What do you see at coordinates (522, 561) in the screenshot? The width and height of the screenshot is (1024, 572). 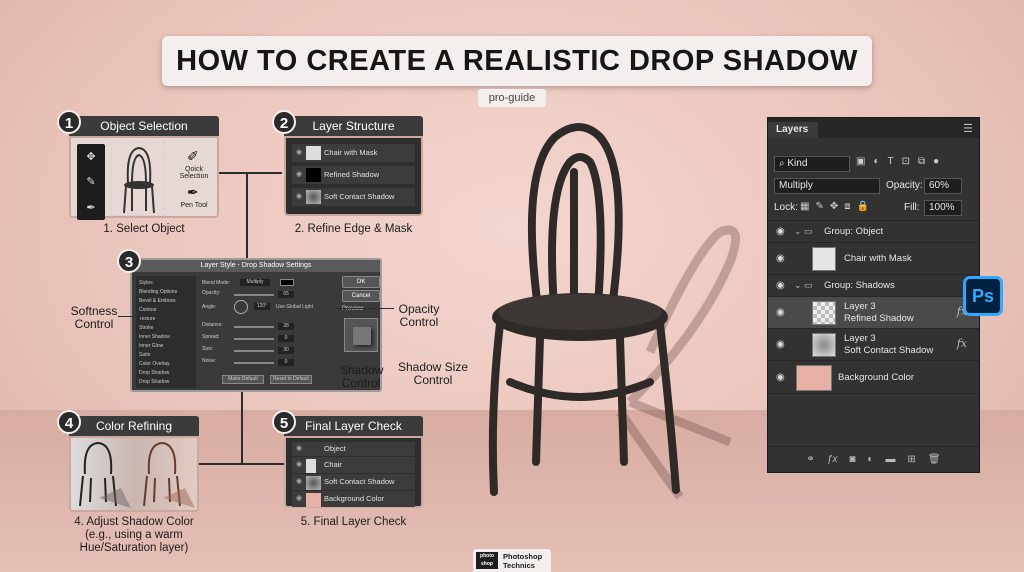 I see `brand-text: Photoshop Technics` at bounding box center [522, 561].